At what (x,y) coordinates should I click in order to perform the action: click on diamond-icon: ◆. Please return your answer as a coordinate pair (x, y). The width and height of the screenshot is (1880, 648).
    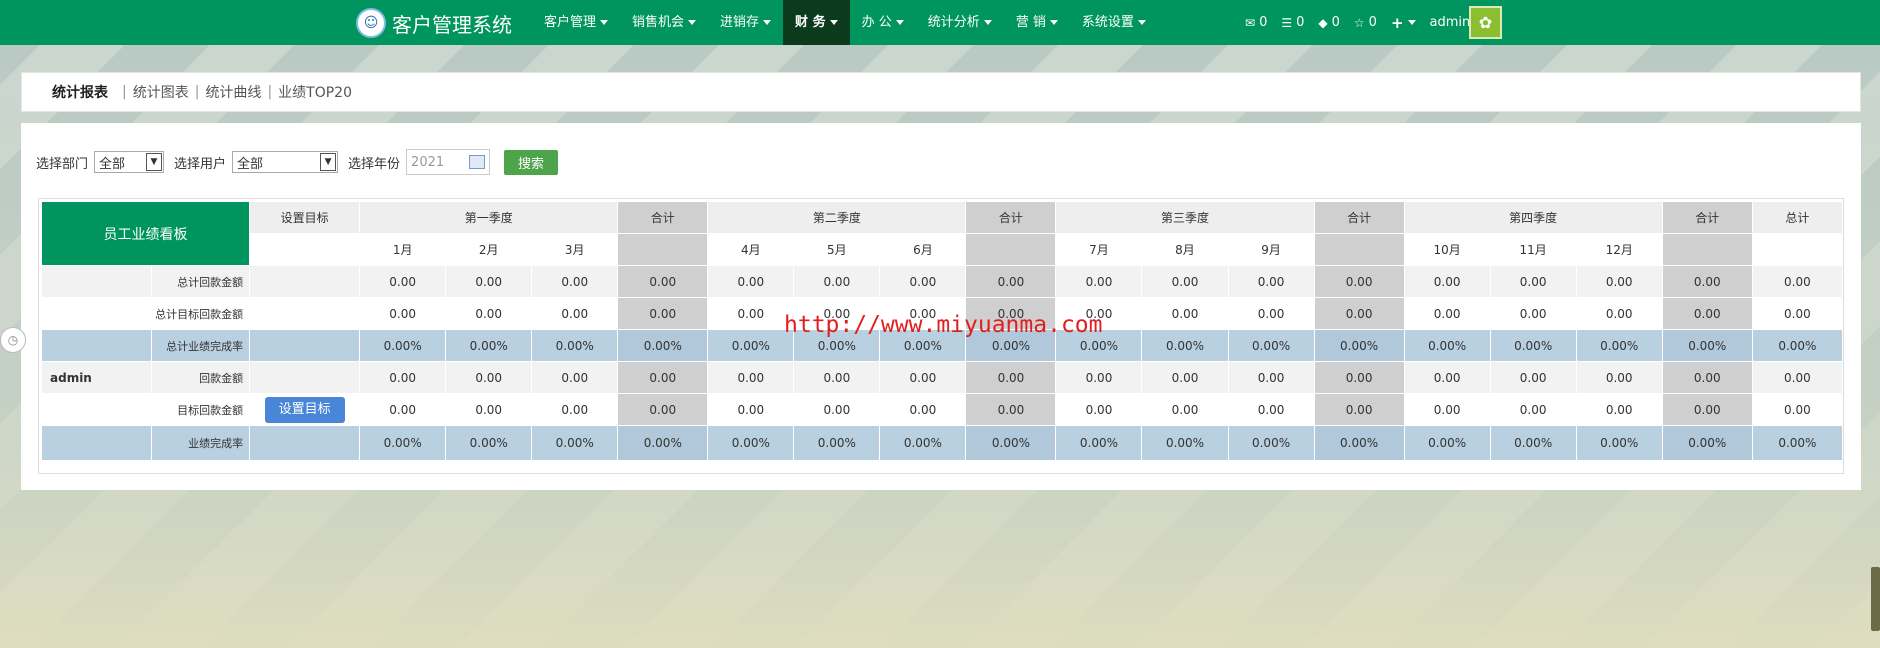
    Looking at the image, I should click on (1323, 22).